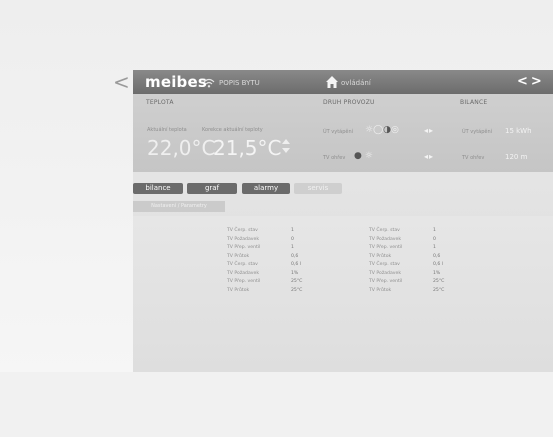  Describe the element at coordinates (121, 82) in the screenshot. I see `back-chevron-icon: <` at that location.